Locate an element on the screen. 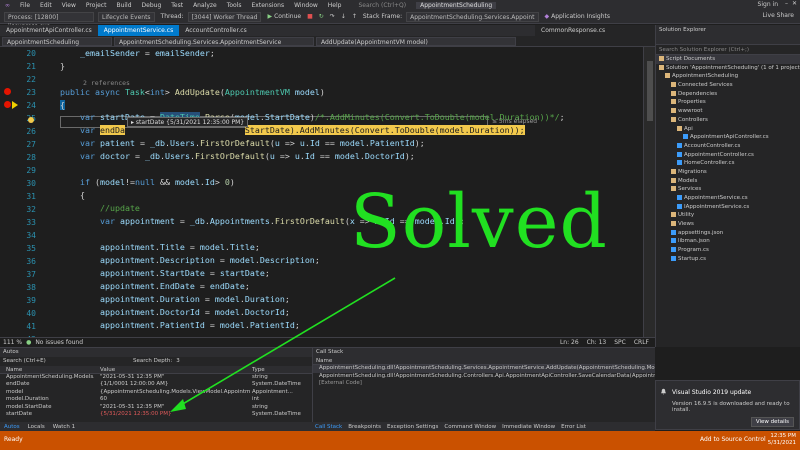 This screenshot has width=800, height=450. datatip-value: {5/31/2021 12:35:00 PM} is located at coordinates (205, 122).